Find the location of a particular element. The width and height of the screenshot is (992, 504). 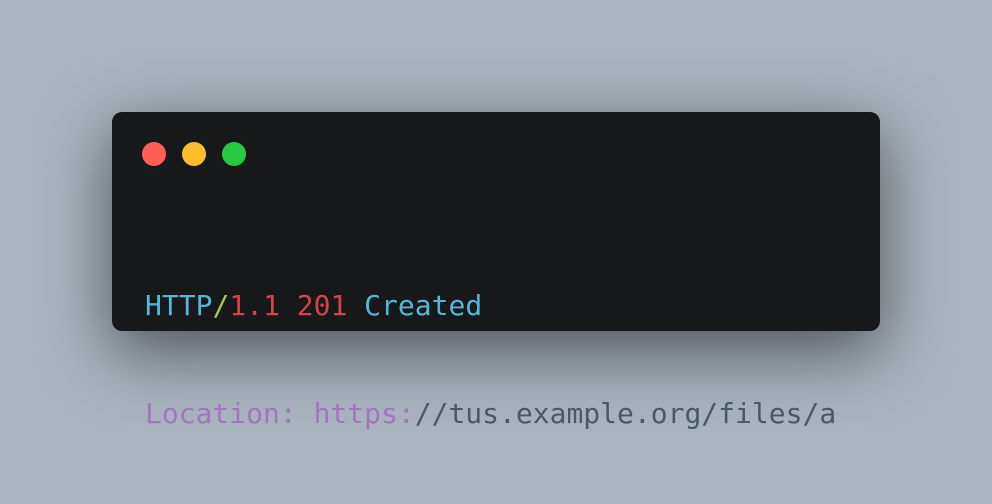

minimize-window-button is located at coordinates (194, 154).